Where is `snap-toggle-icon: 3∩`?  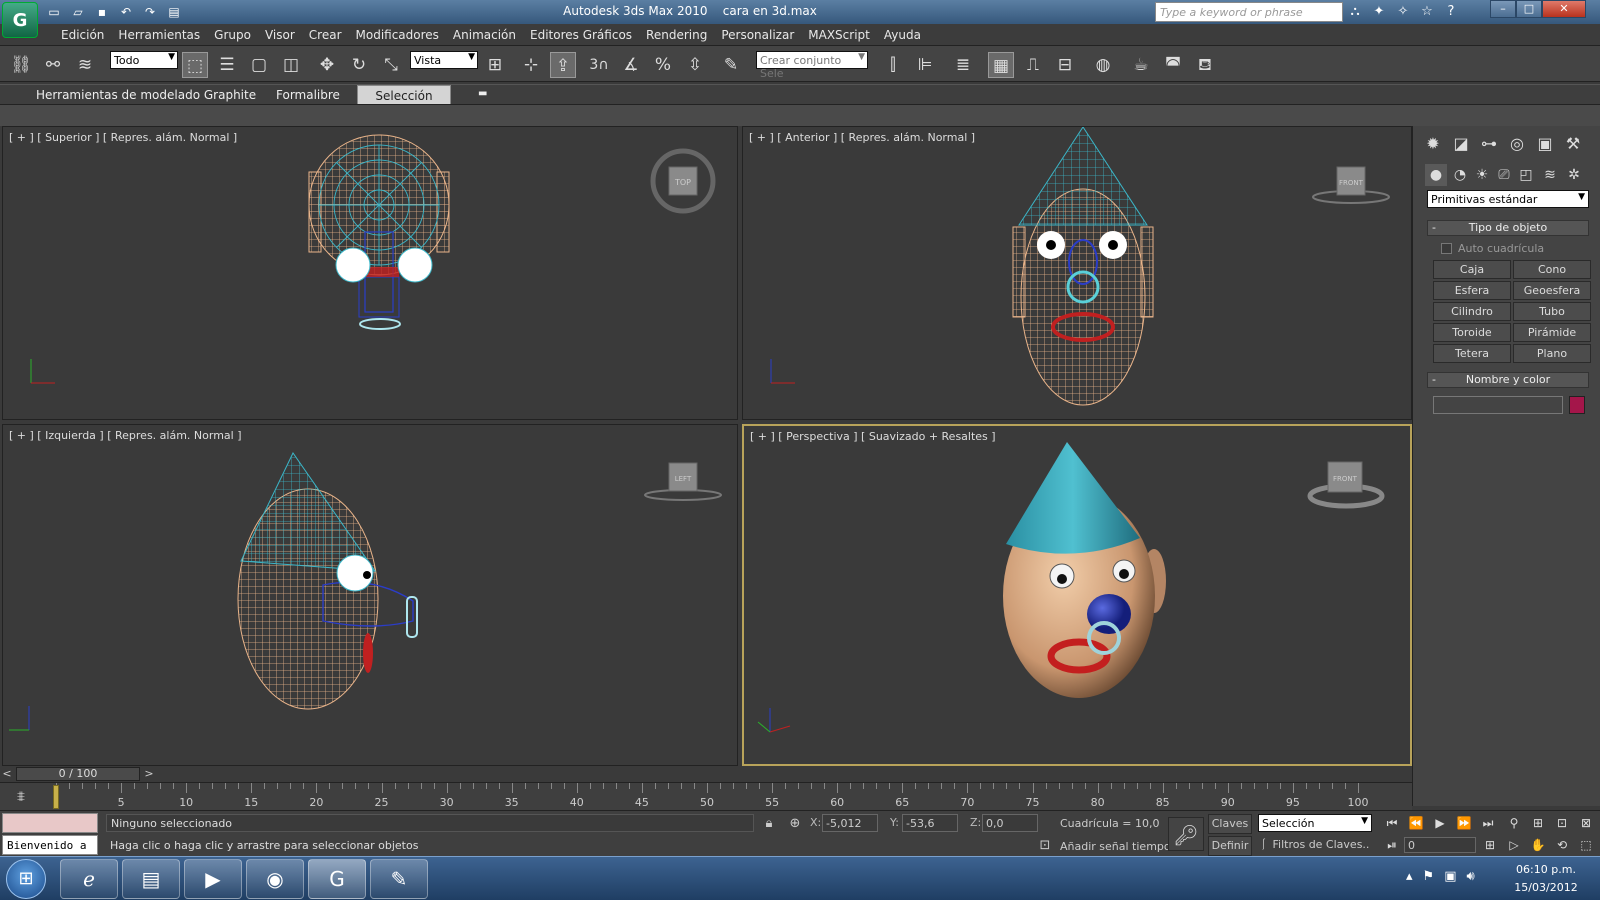 snap-toggle-icon: 3∩ is located at coordinates (599, 65).